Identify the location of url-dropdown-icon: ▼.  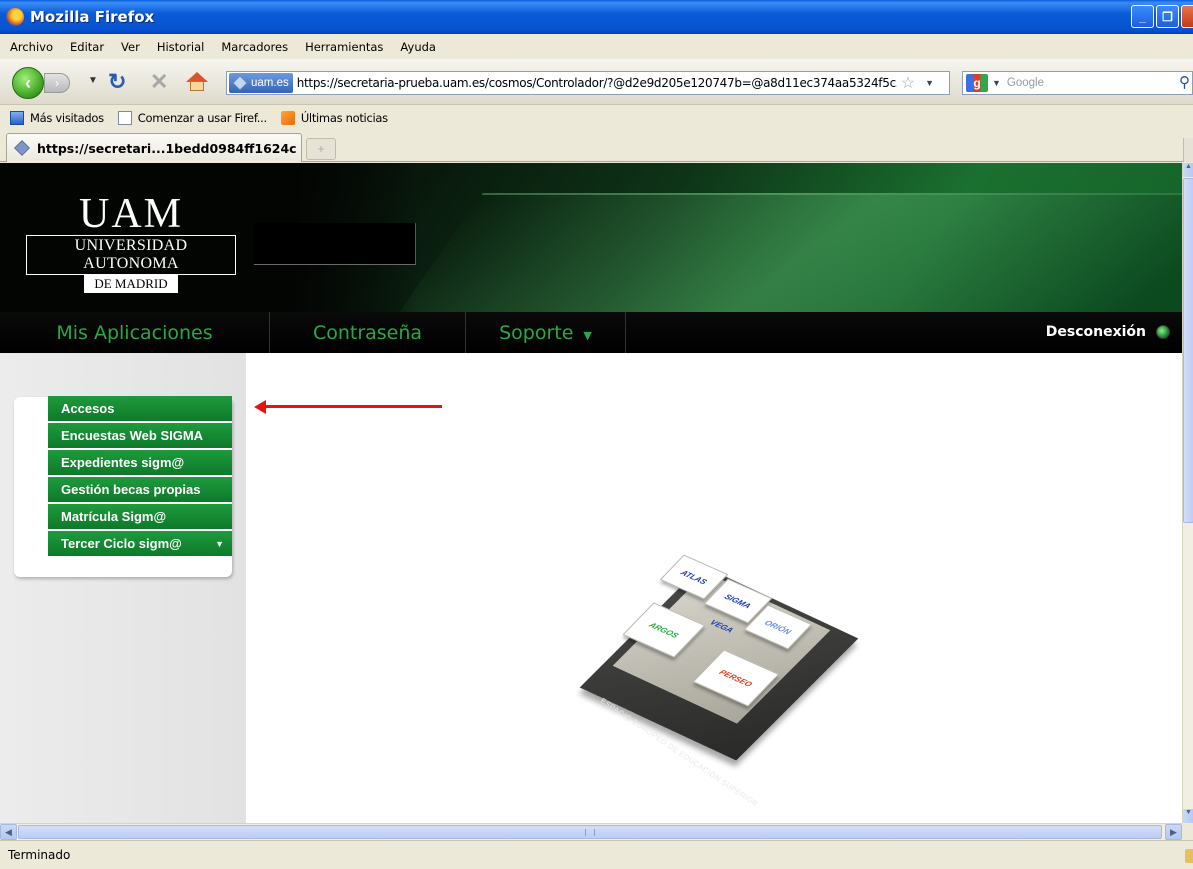
(929, 83).